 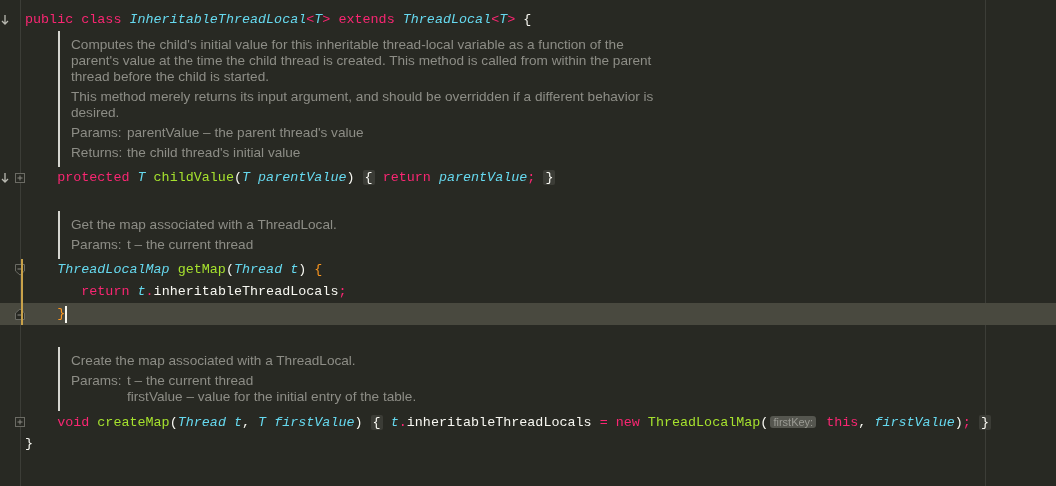 What do you see at coordinates (213, 292) in the screenshot?
I see `code-line: return t.inheritableThreadLocals;` at bounding box center [213, 292].